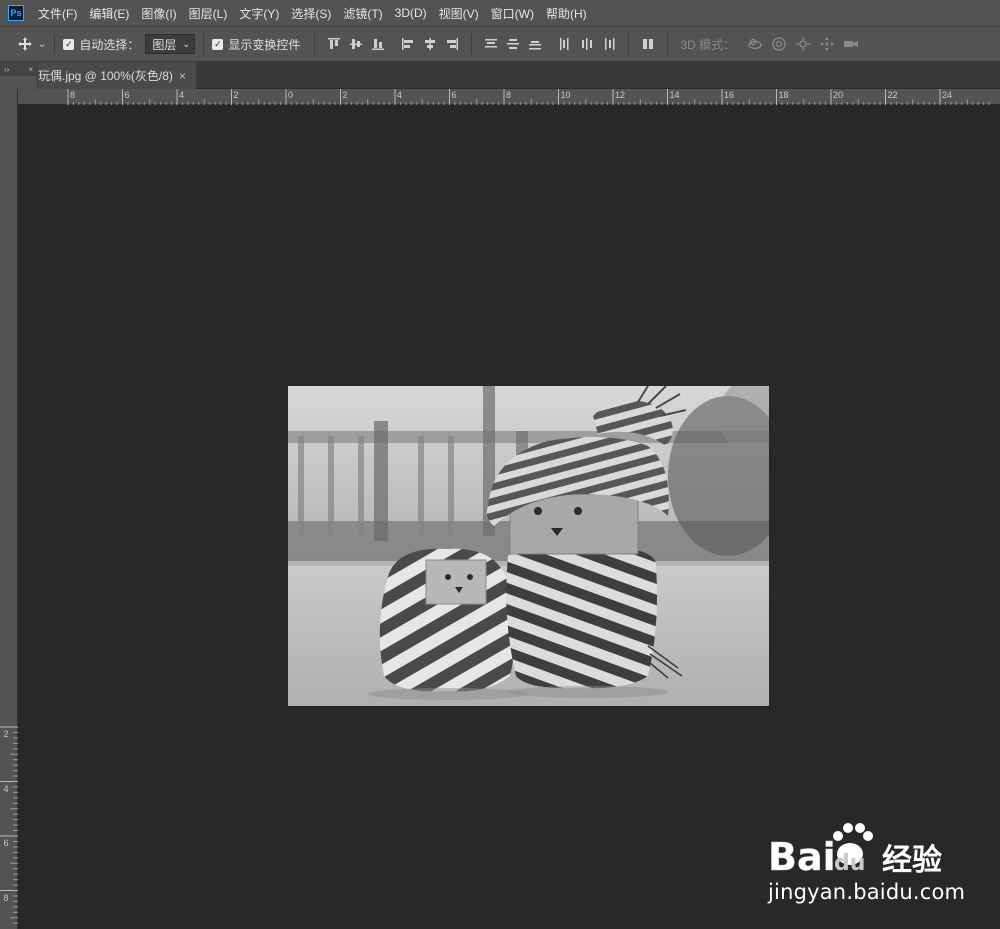 The image size is (1000, 929). Describe the element at coordinates (69, 44) in the screenshot. I see `auto-select-checkbox: ✓` at that location.